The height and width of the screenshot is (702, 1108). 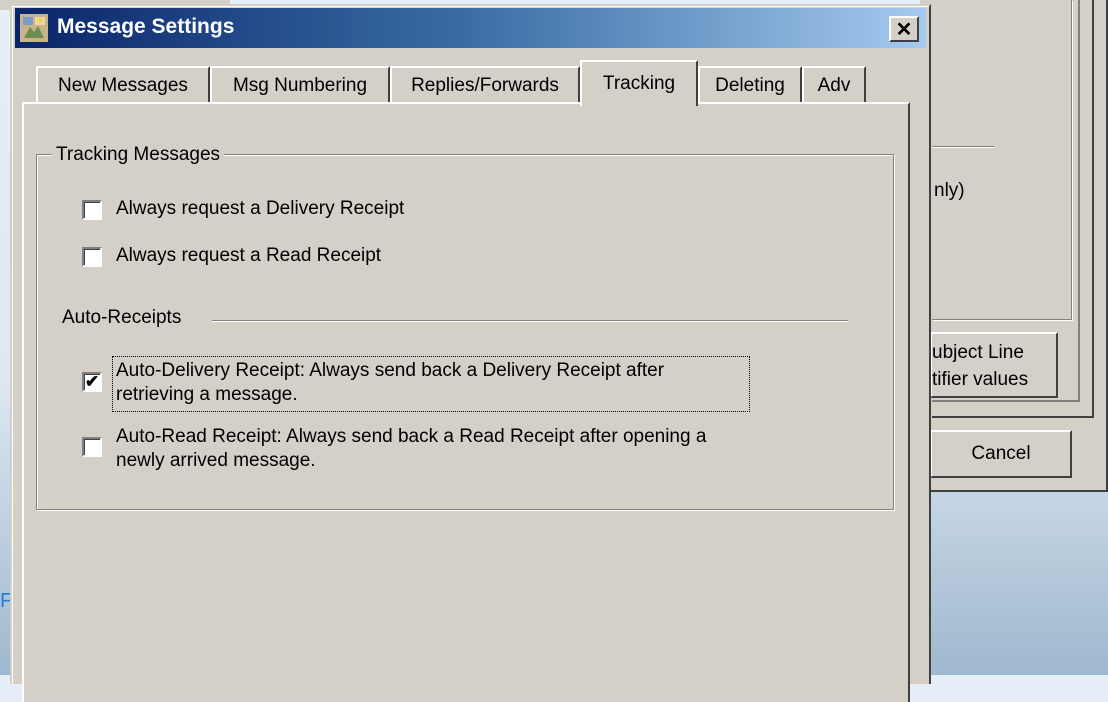 I want to click on auto-receipts-divider, so click(x=530, y=321).